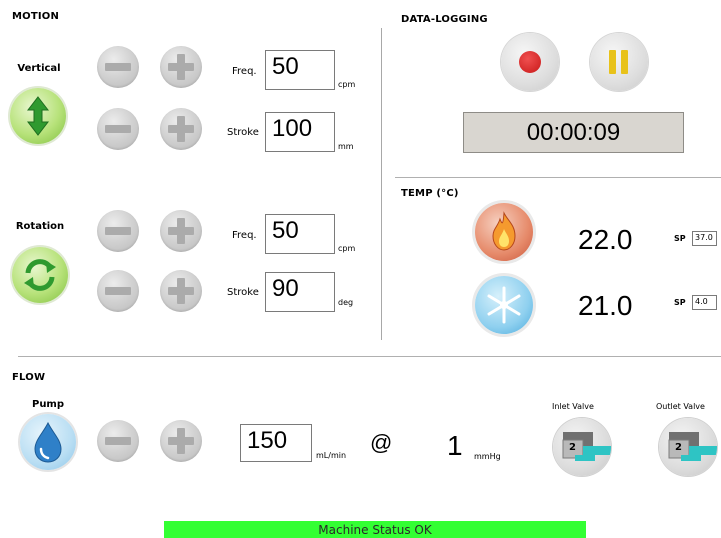 The width and height of the screenshot is (721, 538). What do you see at coordinates (243, 132) in the screenshot?
I see `vertical-stroke-label: Stroke` at bounding box center [243, 132].